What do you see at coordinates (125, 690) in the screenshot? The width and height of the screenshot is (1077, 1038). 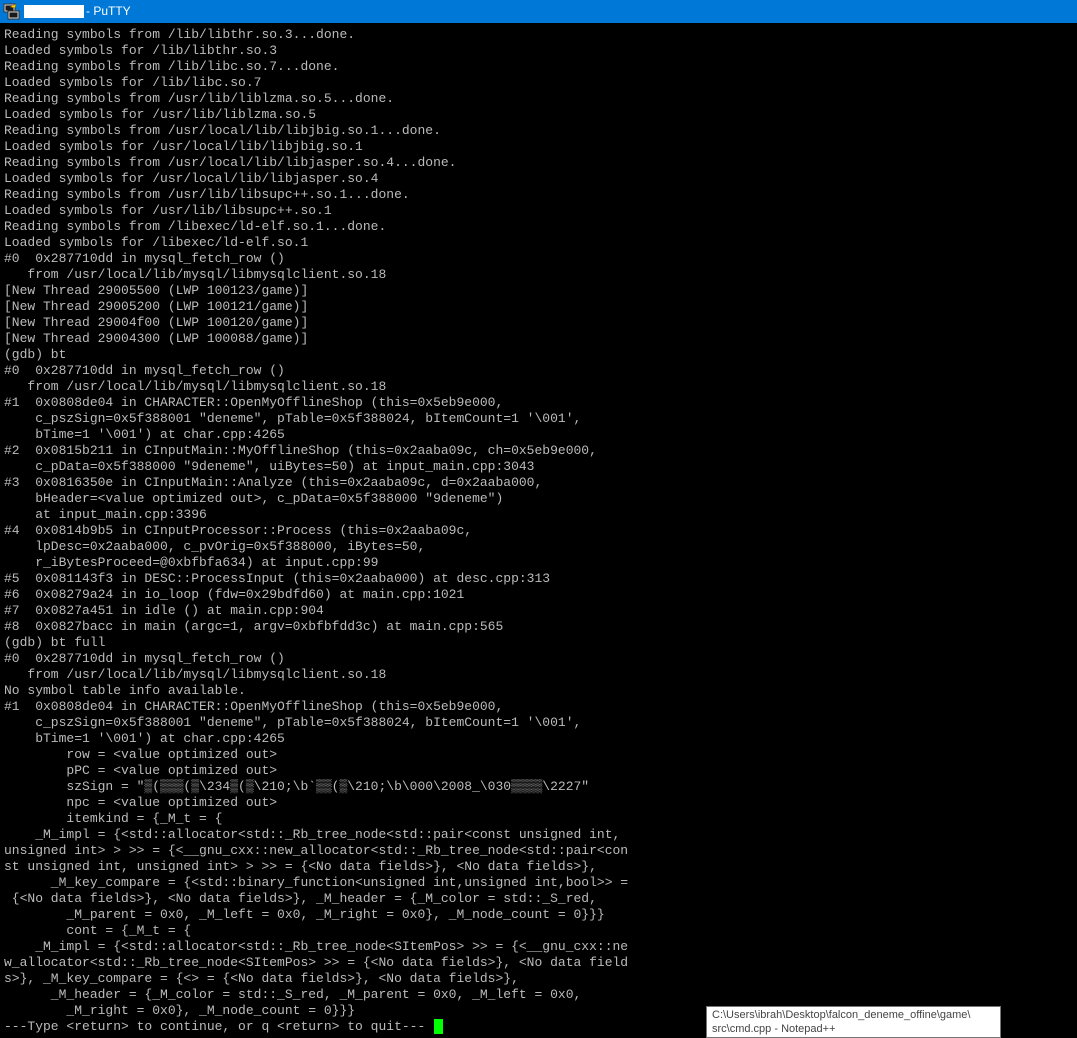 I see `terminal-line: No symbol table info available.` at bounding box center [125, 690].